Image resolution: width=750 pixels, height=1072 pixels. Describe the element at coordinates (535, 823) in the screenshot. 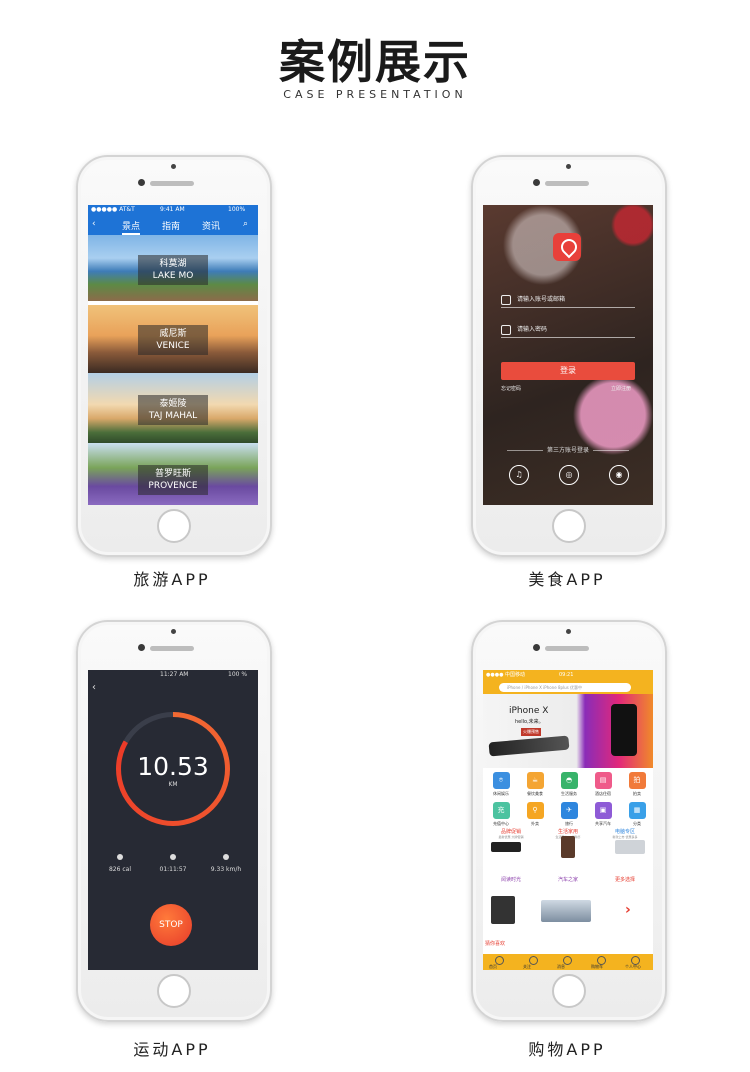

I see `category-label: 外卖` at that location.